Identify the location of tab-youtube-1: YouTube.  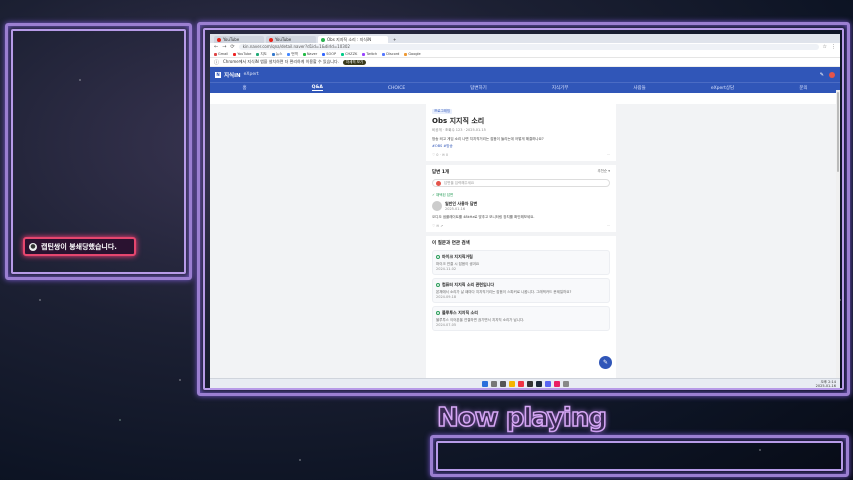
(239, 39).